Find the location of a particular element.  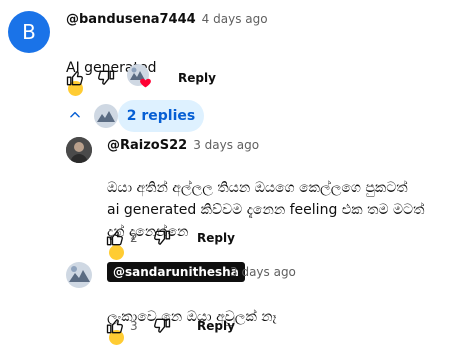

author-name: @bandusena7444 is located at coordinates (131, 19).